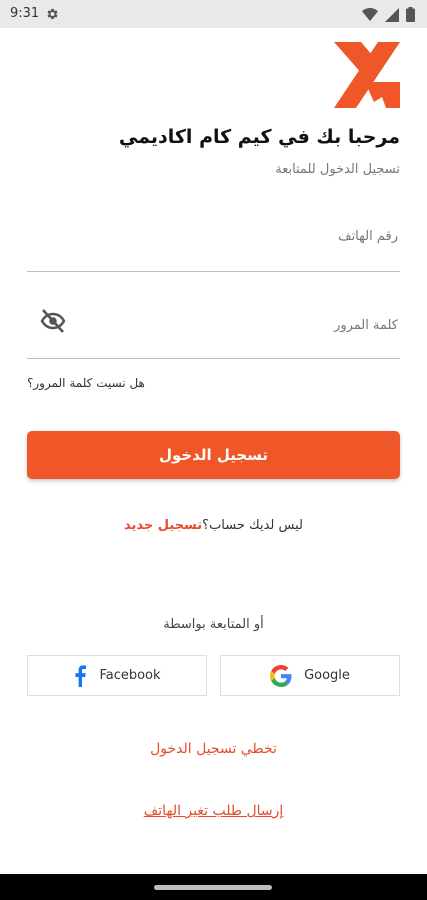 This screenshot has height=900, width=427. What do you see at coordinates (327, 675) in the screenshot?
I see `google-label: Google` at bounding box center [327, 675].